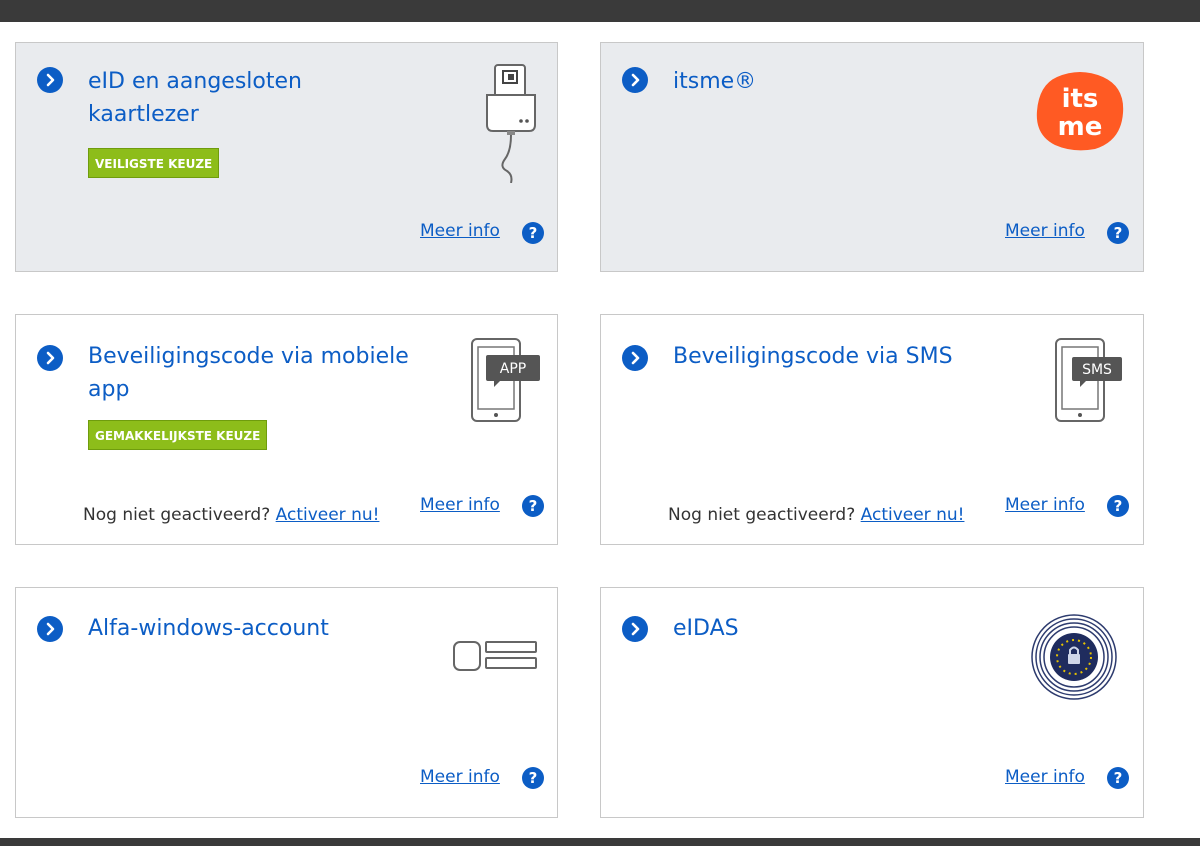 The width and height of the screenshot is (1200, 846). I want to click on card-title: eIDAS, so click(706, 628).